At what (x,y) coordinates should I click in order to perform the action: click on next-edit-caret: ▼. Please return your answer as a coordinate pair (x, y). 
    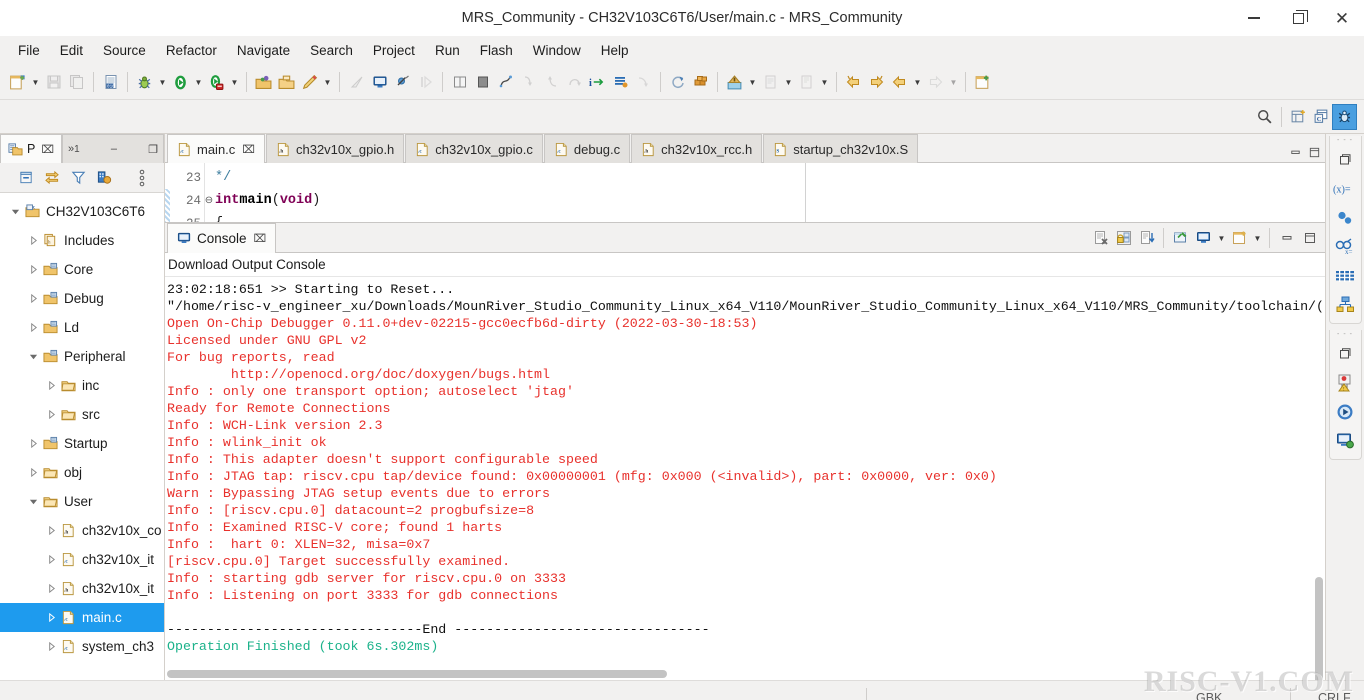
    Looking at the image, I should click on (953, 82).